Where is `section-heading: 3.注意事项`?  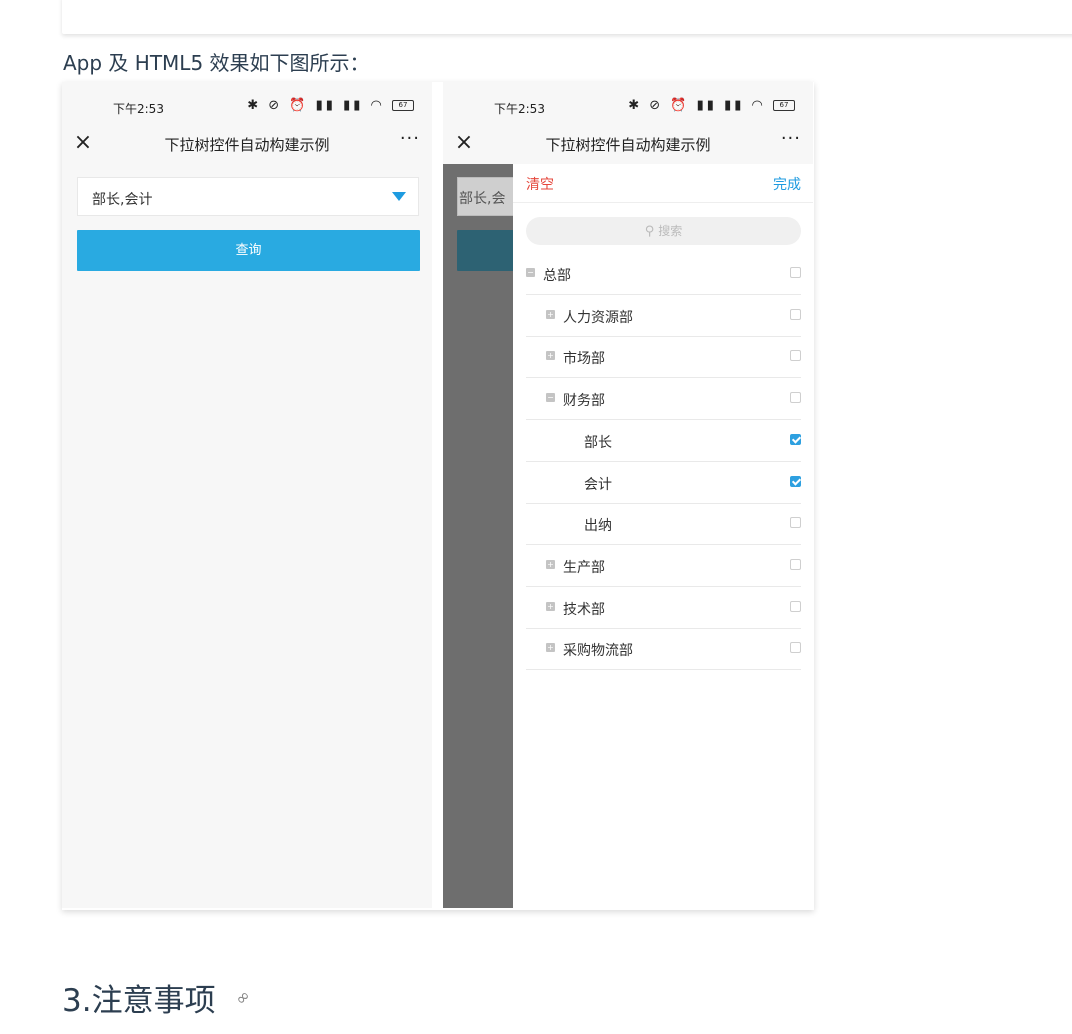 section-heading: 3.注意事项 is located at coordinates (139, 1001).